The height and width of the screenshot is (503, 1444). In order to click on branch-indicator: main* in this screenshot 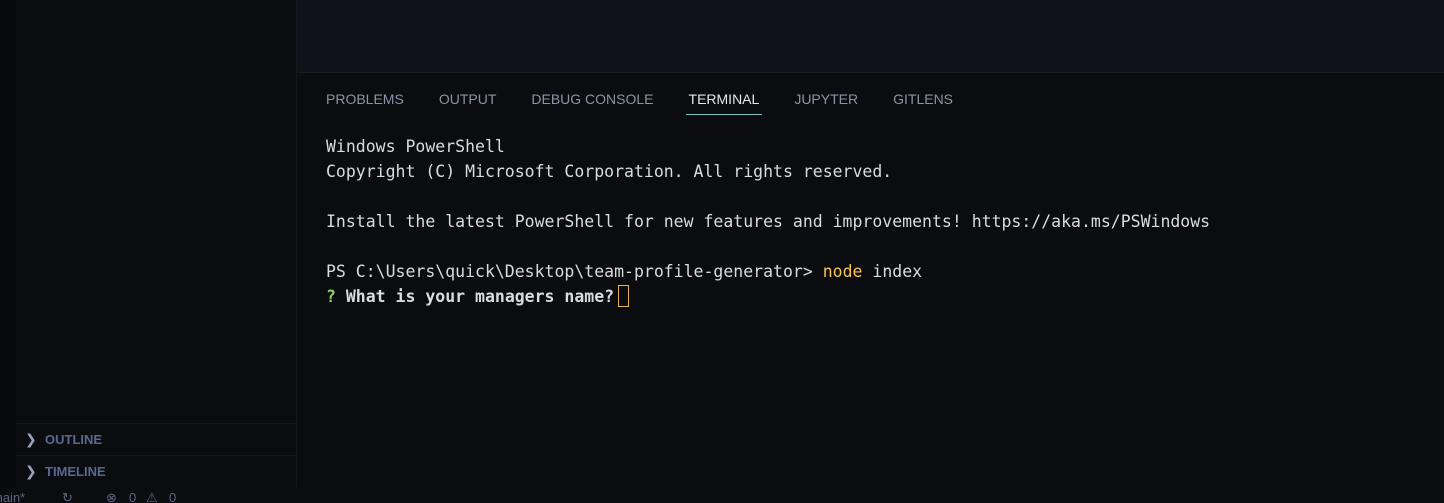, I will do `click(12, 496)`.